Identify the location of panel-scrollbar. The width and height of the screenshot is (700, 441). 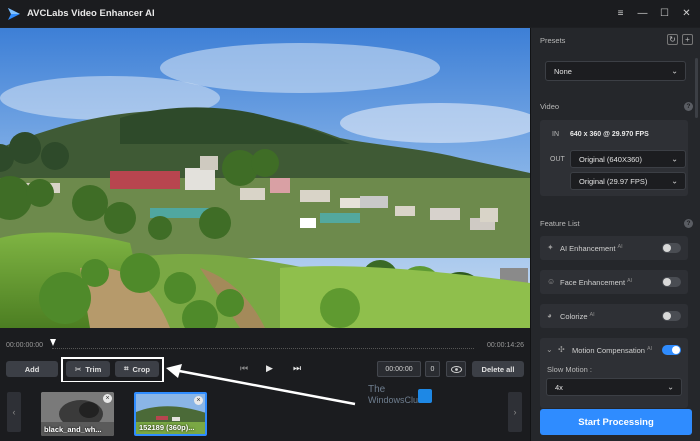
(696, 88).